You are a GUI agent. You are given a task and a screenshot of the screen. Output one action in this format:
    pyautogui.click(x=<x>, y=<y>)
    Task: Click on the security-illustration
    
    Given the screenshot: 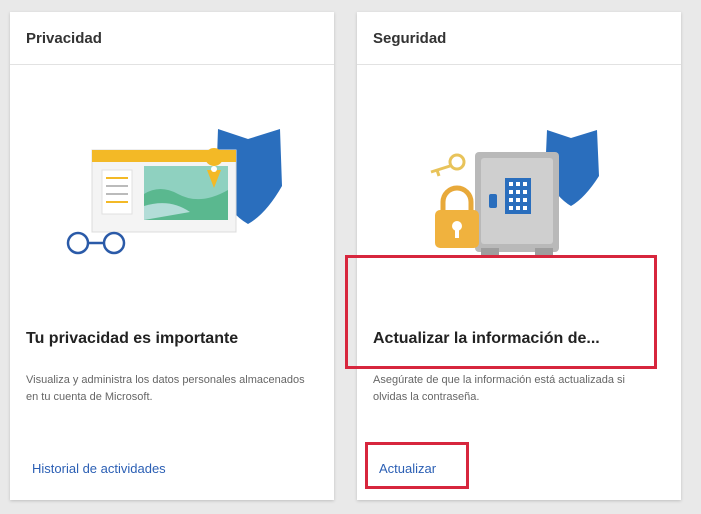 What is the action you would take?
    pyautogui.click(x=514, y=193)
    